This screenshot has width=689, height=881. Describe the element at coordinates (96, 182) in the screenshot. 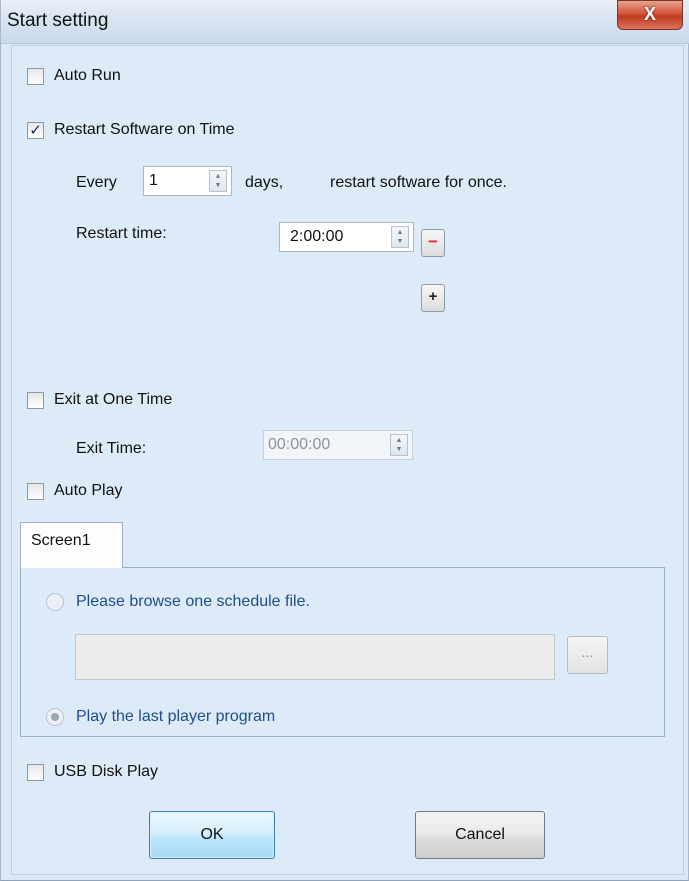

I see `every-label: Every` at that location.